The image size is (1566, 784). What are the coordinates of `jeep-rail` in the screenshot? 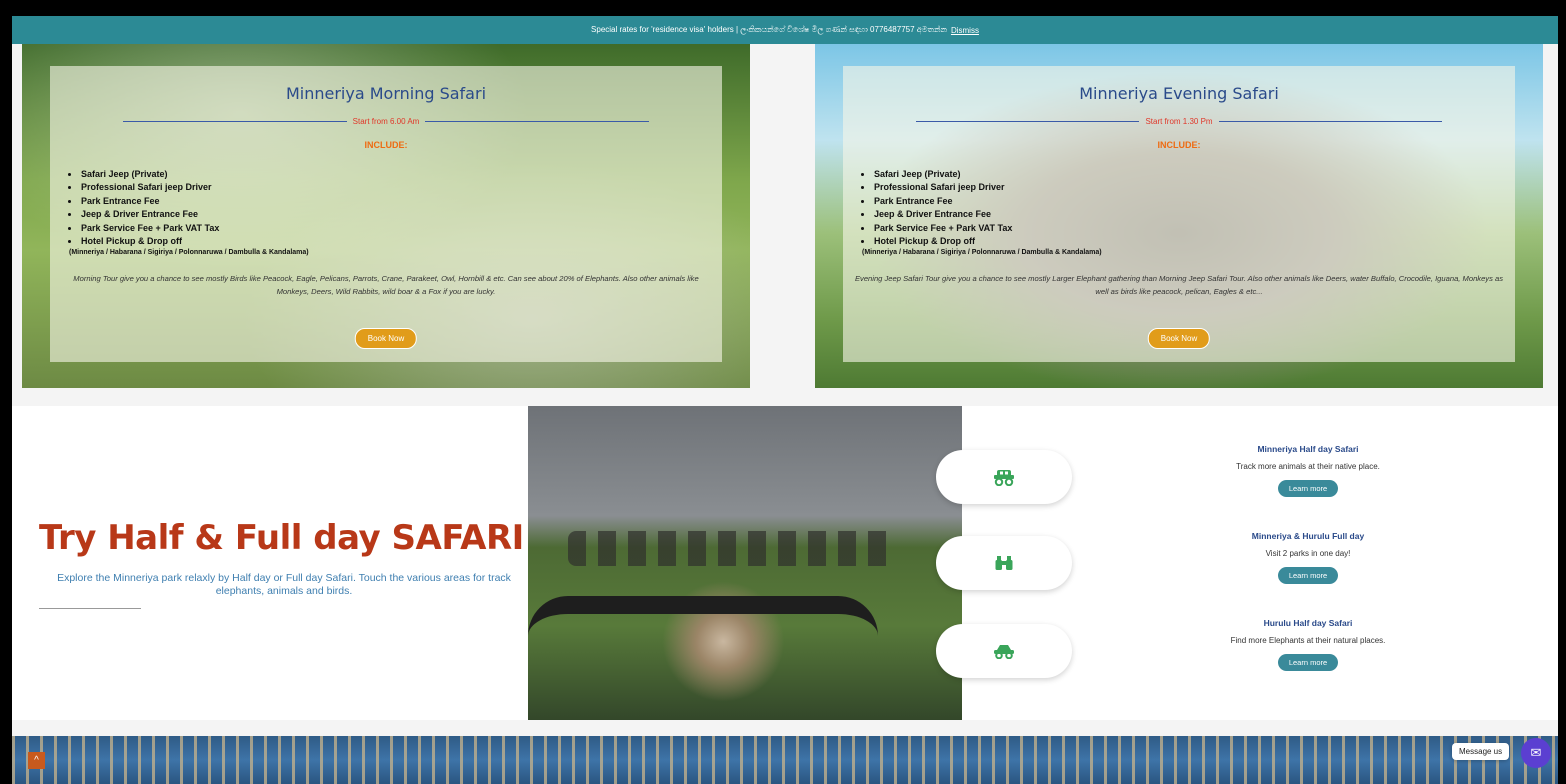 It's located at (703, 658).